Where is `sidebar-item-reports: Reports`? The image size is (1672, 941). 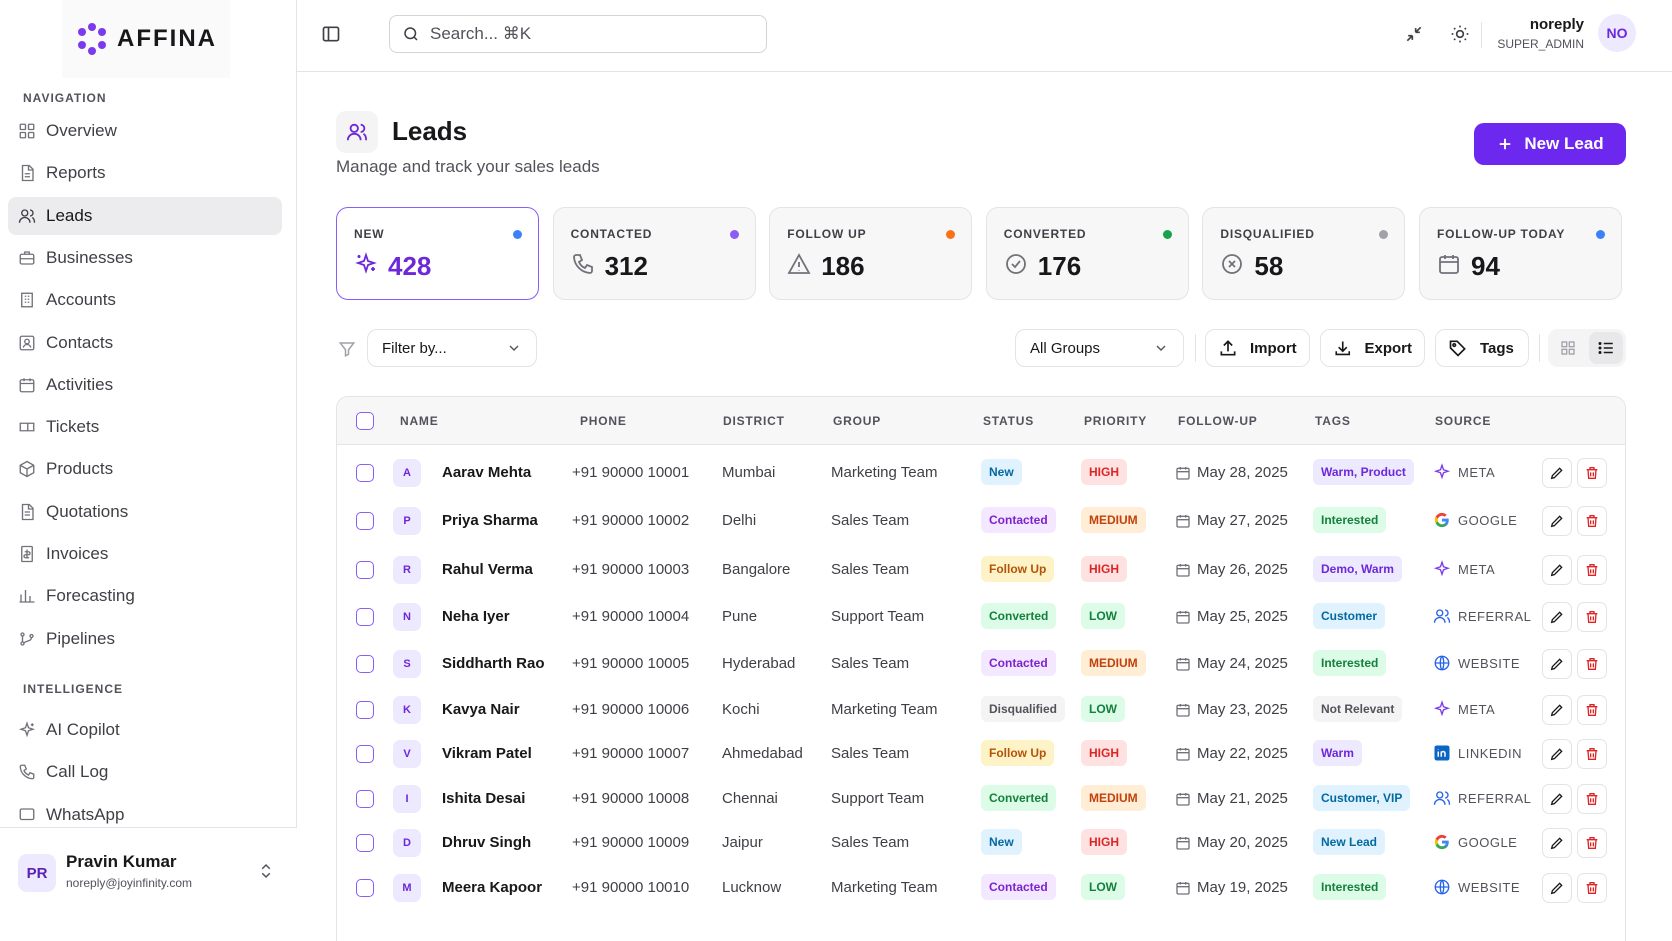 sidebar-item-reports: Reports is located at coordinates (145, 173).